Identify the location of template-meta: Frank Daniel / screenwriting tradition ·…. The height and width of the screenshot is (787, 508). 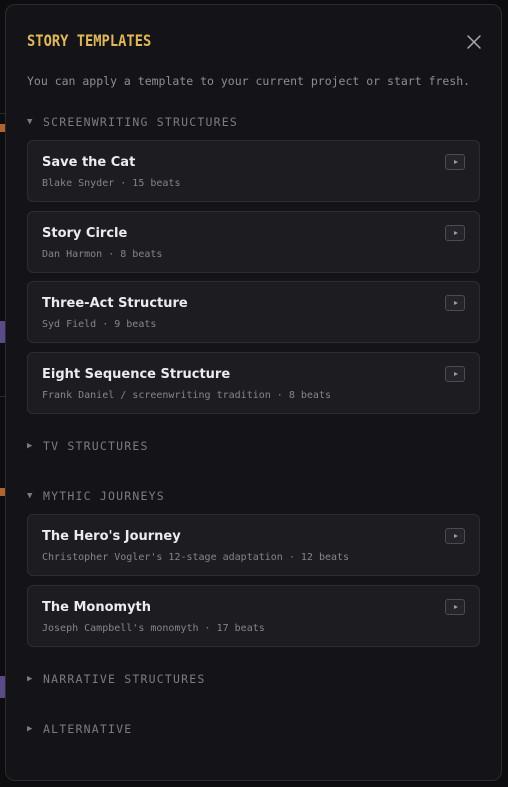
(186, 395).